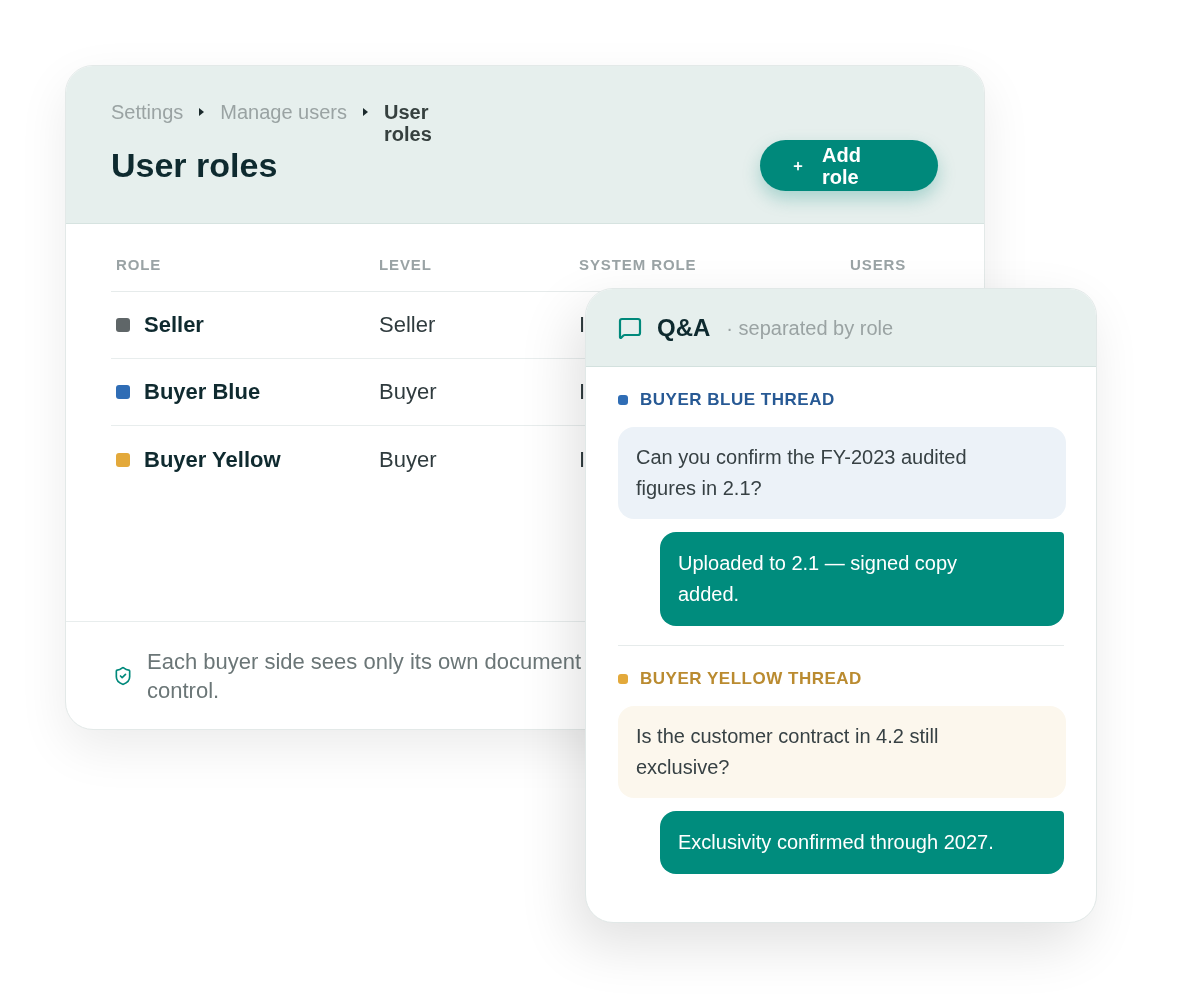 The height and width of the screenshot is (1000, 1204). Describe the element at coordinates (849, 165) in the screenshot. I see `add-role-button: Add role` at that location.